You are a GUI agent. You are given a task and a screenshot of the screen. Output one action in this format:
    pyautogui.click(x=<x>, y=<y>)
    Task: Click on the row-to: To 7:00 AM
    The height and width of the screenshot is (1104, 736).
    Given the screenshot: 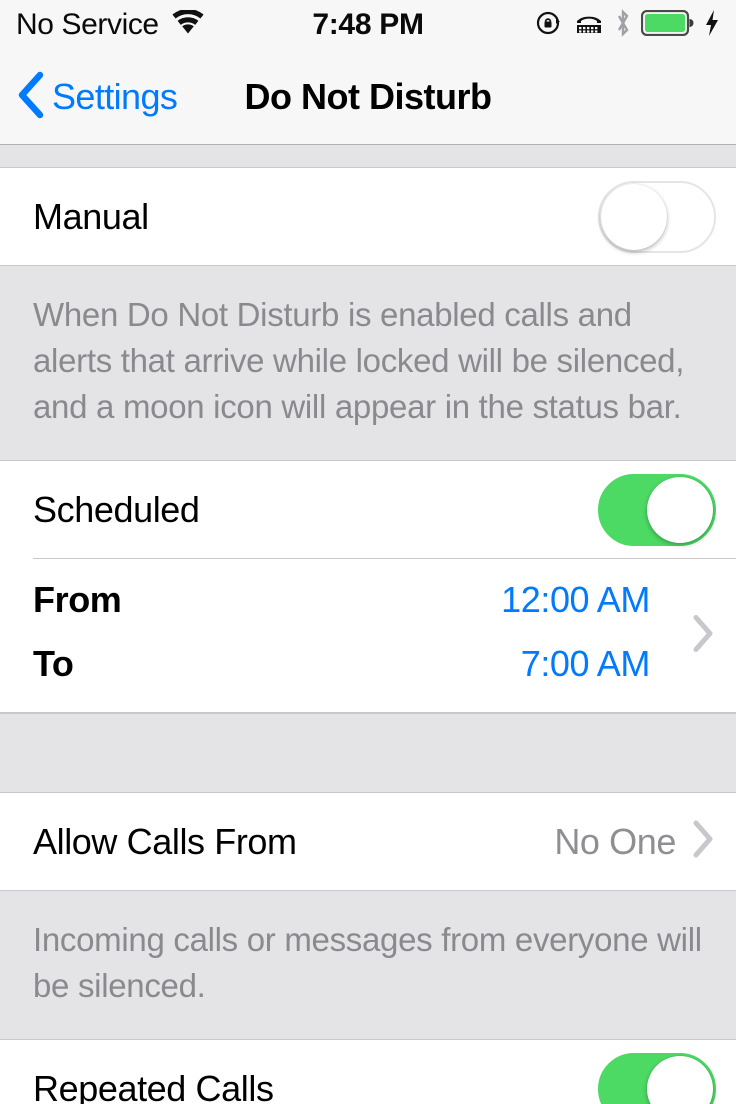 What is the action you would take?
    pyautogui.click(x=368, y=664)
    